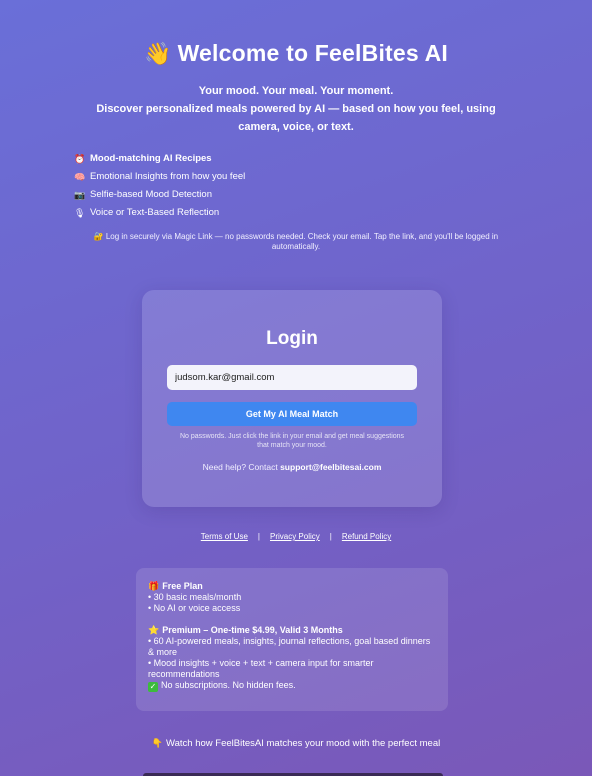 This screenshot has height=776, width=592. I want to click on feature-item: 📷 Selfie-based Mood Detection, so click(159, 195).